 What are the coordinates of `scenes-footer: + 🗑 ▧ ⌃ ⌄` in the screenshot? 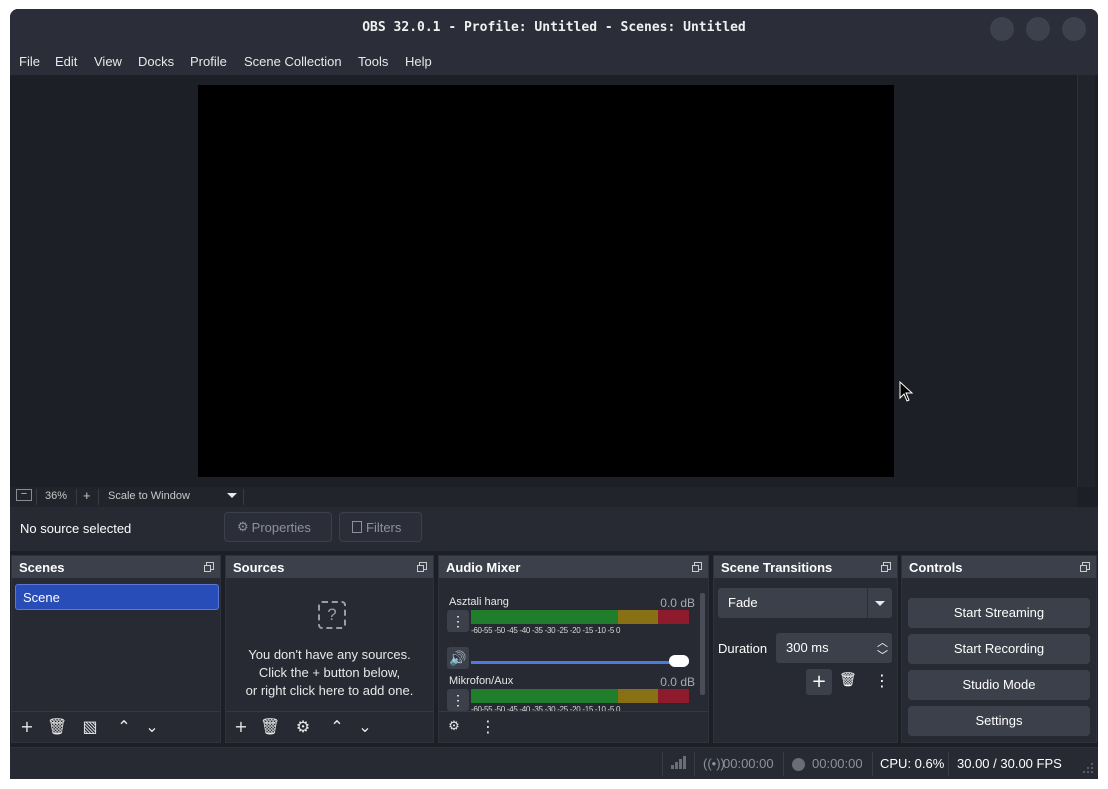 It's located at (116, 726).